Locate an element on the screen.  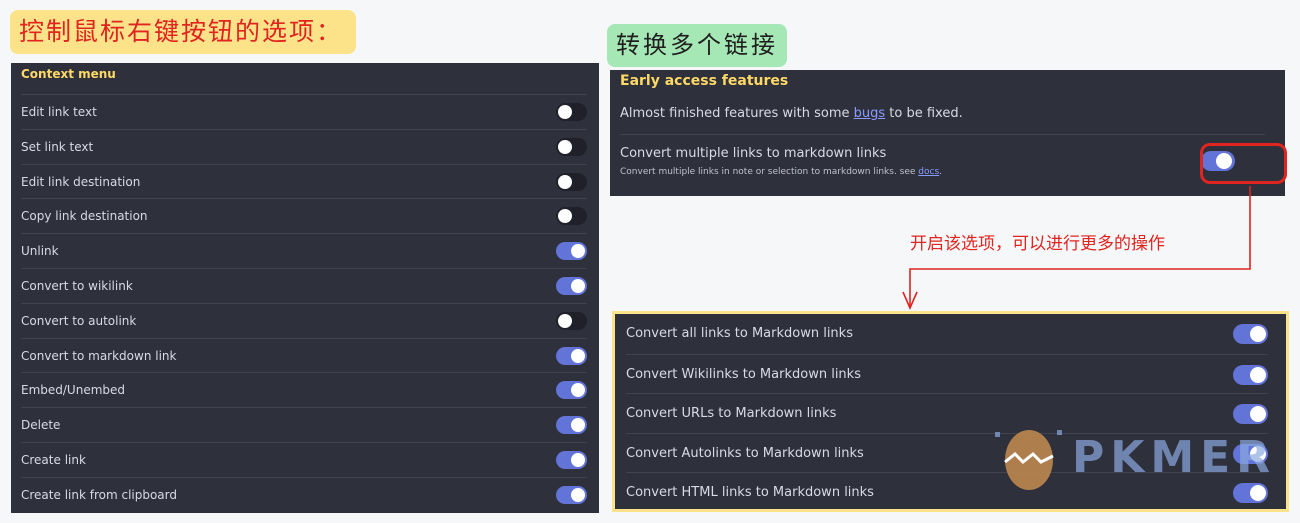
desc-text-end: to be fixed. is located at coordinates (924, 113).